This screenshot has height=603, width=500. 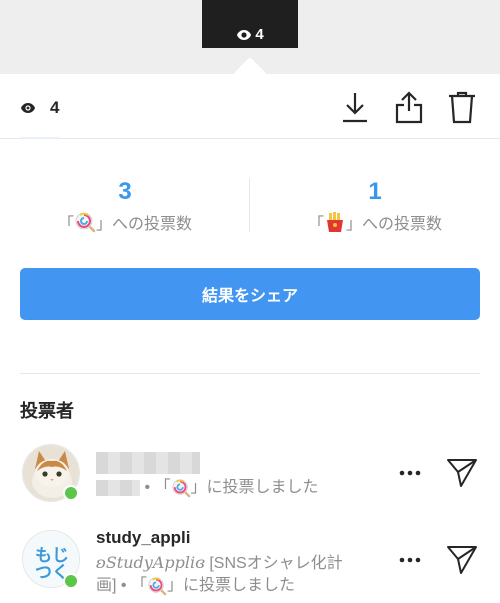 I want to click on download-icon, so click(x=355, y=108).